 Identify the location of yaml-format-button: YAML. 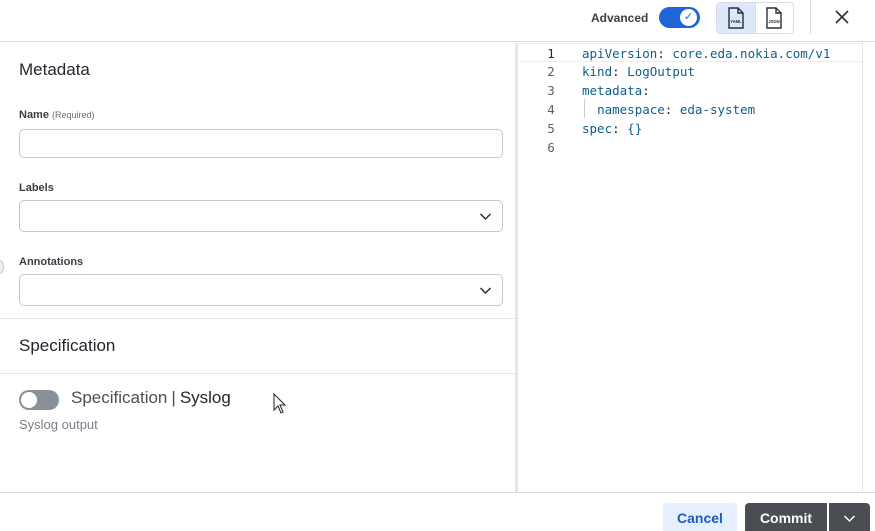
(736, 18).